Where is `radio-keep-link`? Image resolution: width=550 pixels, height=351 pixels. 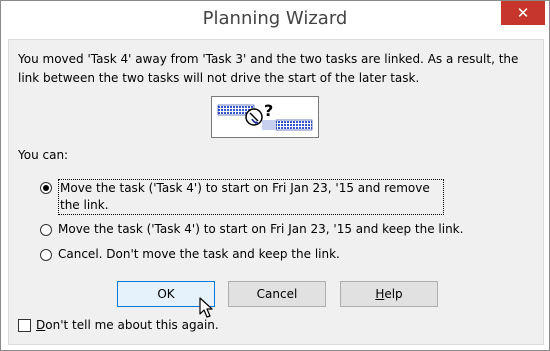 radio-keep-link is located at coordinates (46, 230).